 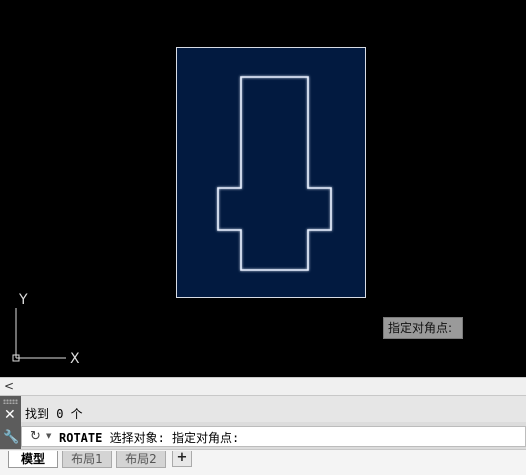 I want to click on drag-grip-icon, so click(x=10, y=401).